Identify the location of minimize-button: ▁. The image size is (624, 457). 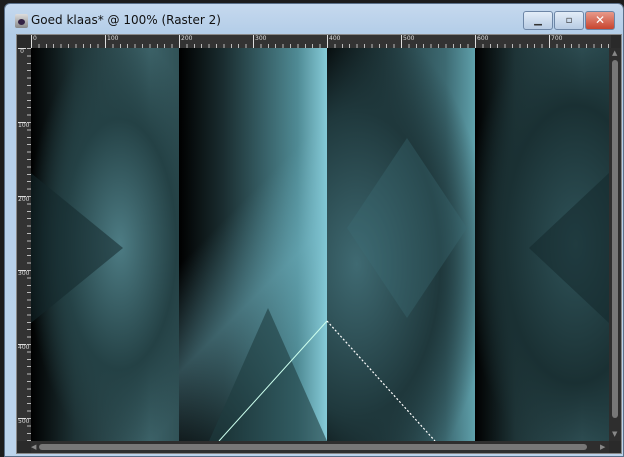
(538, 20).